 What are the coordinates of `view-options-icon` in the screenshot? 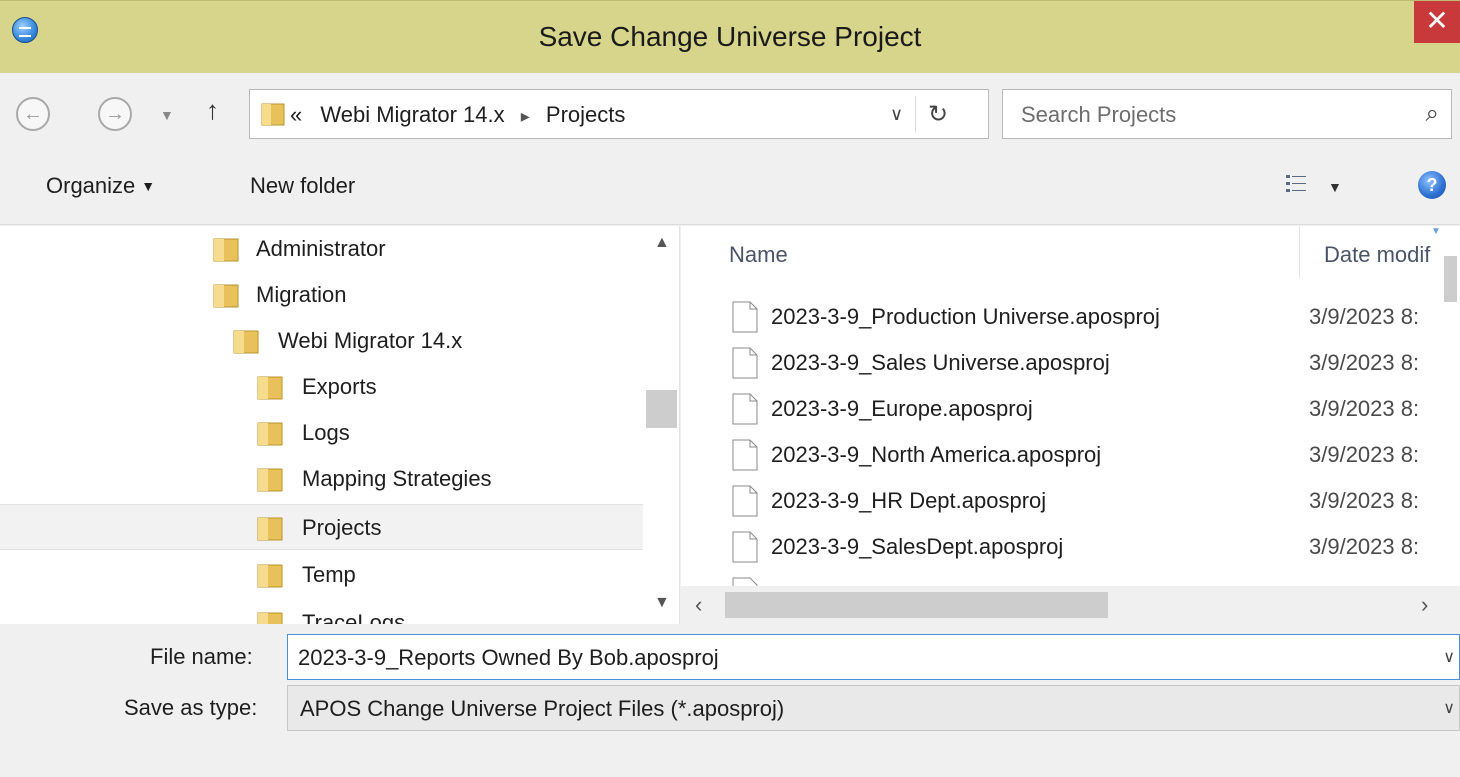 It's located at (1296, 184).